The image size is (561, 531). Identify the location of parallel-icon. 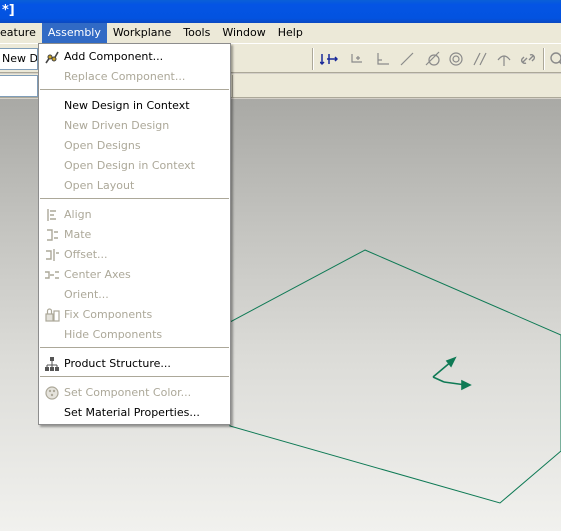
(480, 59).